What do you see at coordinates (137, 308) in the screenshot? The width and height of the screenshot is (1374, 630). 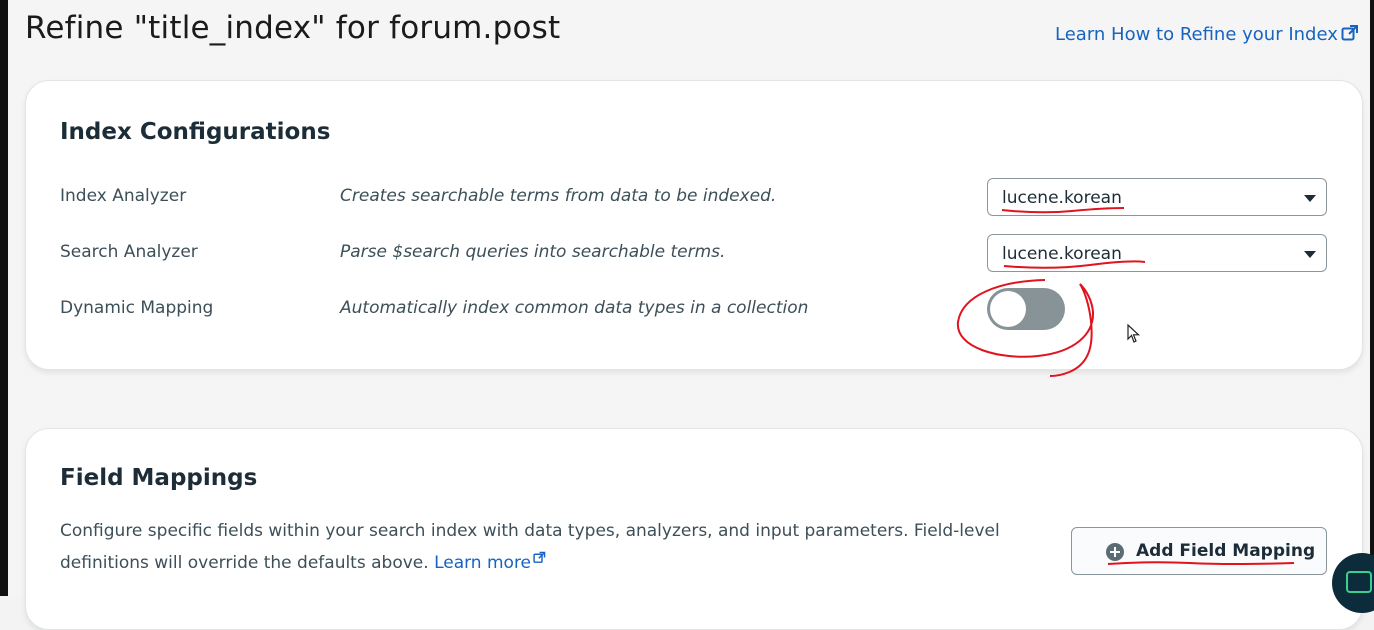 I see `dynamic-mapping-label: Dynamic Mapping` at bounding box center [137, 308].